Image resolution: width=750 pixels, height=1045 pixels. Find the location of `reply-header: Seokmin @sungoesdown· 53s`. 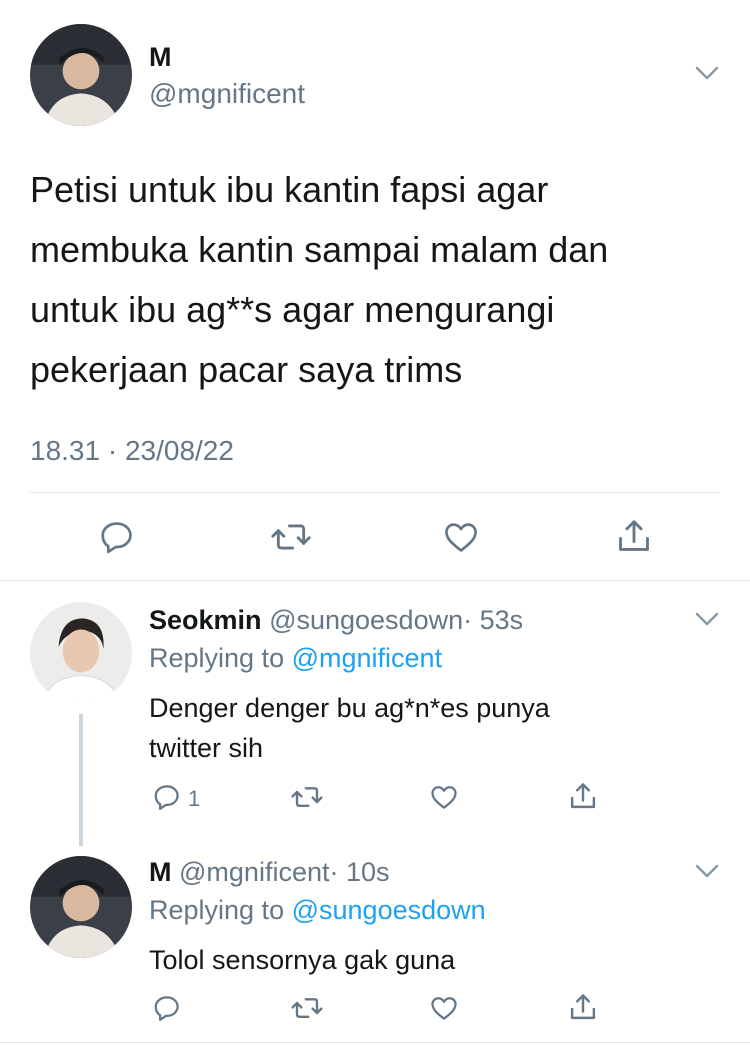

reply-header: Seokmin @sungoesdown· 53s is located at coordinates (336, 620).